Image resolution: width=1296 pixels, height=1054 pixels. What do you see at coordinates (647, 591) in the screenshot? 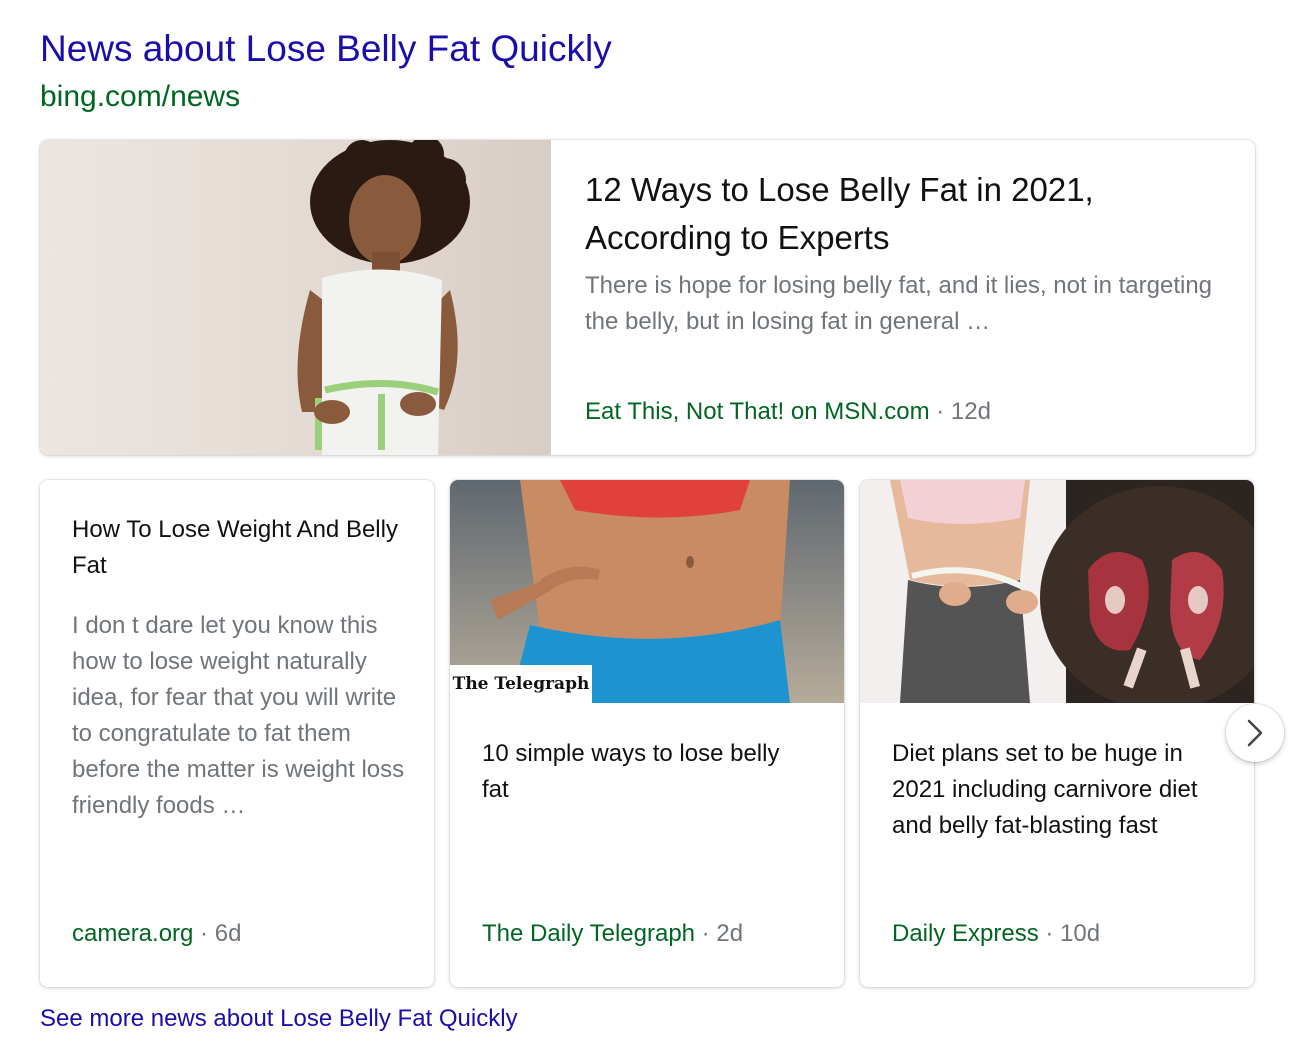
I see `news-image: The Telegraph` at bounding box center [647, 591].